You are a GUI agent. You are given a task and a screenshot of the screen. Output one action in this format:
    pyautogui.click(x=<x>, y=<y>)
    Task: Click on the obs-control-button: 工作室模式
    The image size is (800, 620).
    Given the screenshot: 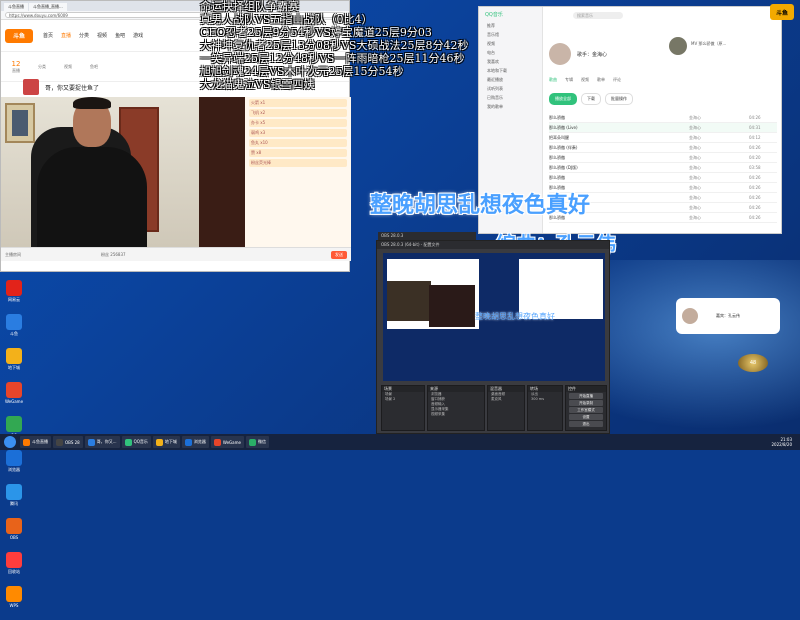 What is the action you would take?
    pyautogui.click(x=586, y=410)
    